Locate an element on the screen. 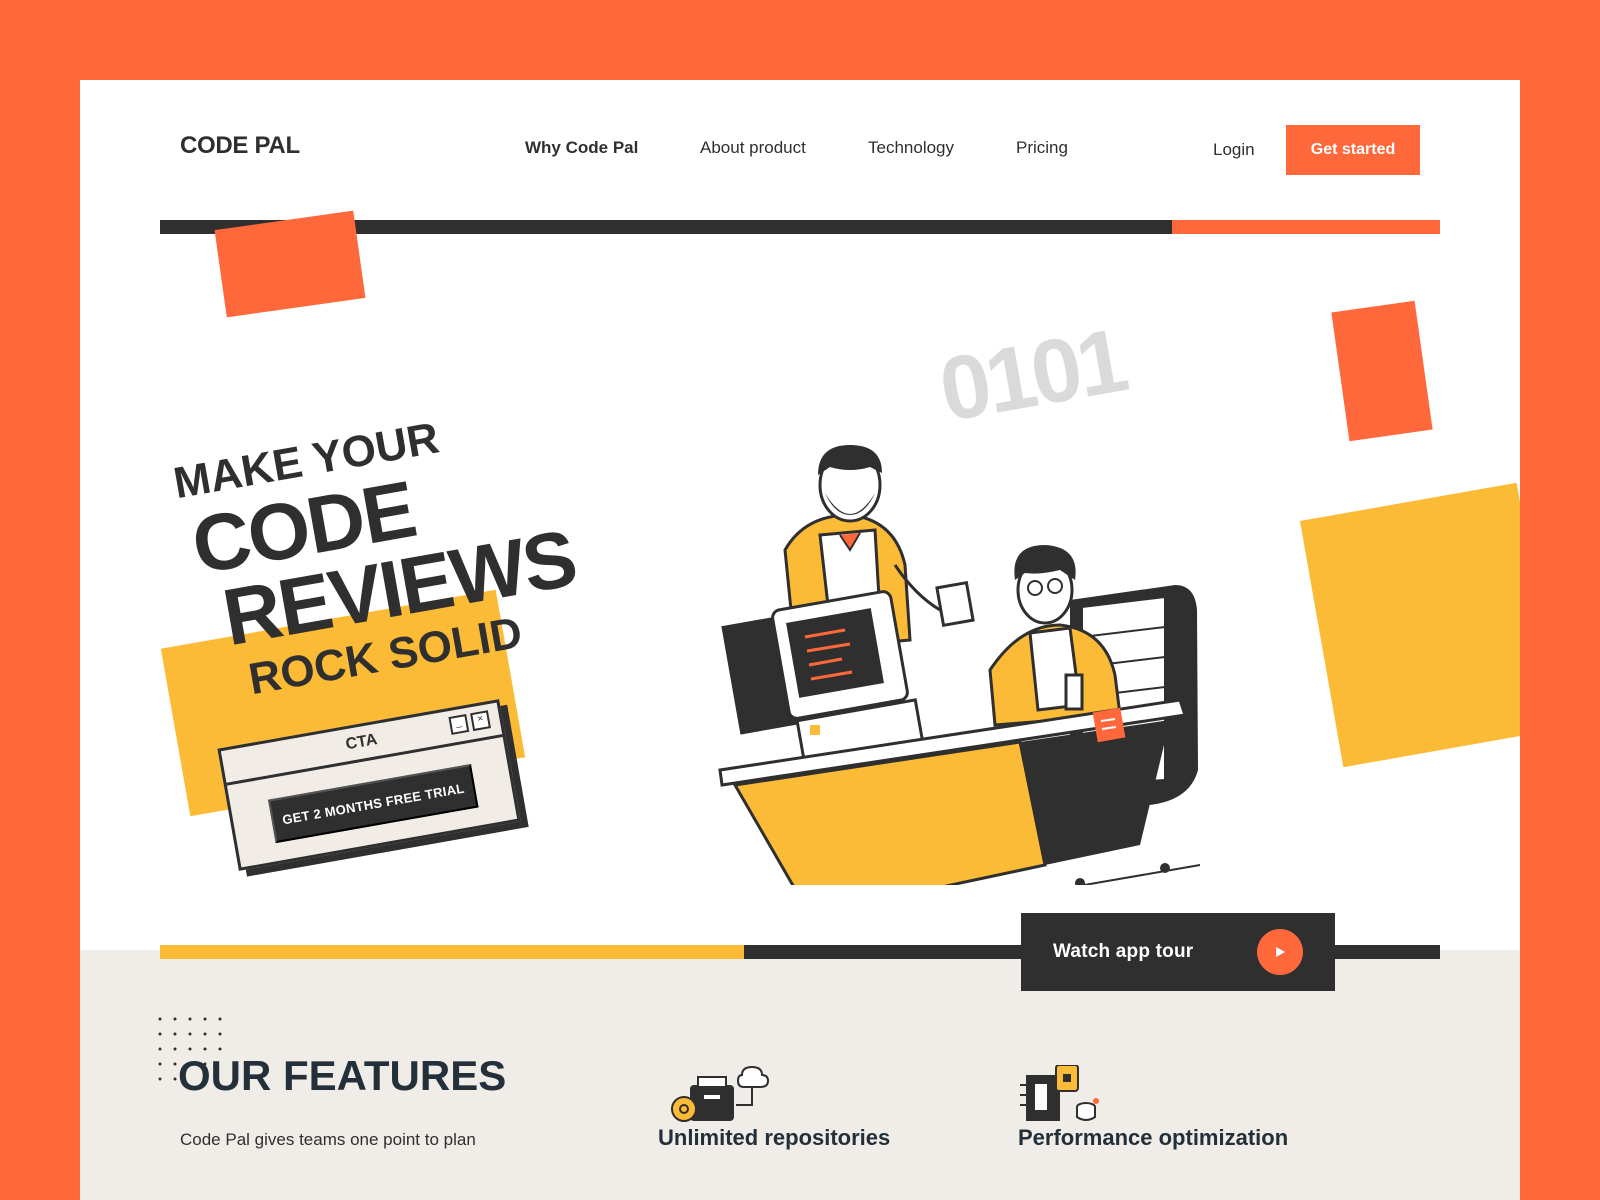 The width and height of the screenshot is (1600, 1200). logo: CODE PAL is located at coordinates (240, 146).